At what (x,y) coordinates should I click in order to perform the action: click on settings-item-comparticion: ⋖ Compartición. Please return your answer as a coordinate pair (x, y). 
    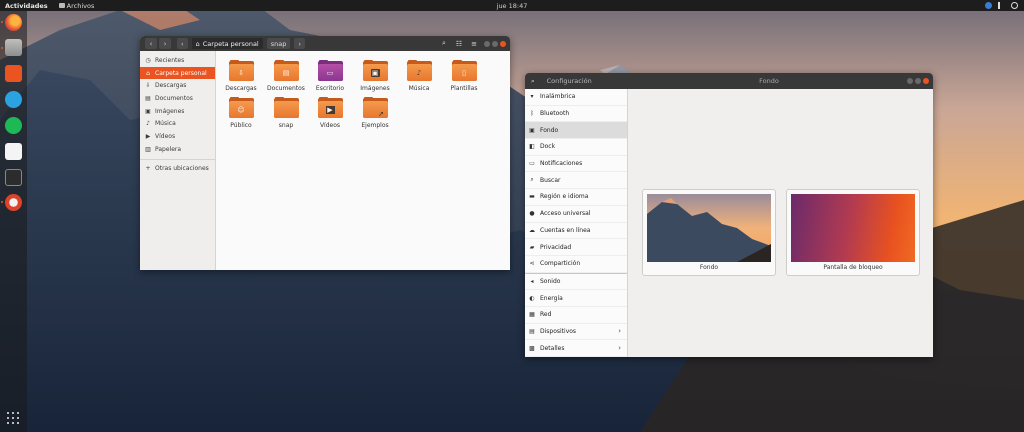
    Looking at the image, I should click on (576, 264).